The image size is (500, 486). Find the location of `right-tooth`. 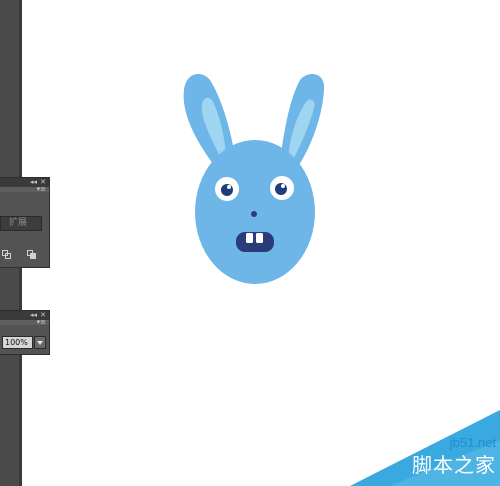

right-tooth is located at coordinates (259, 238).